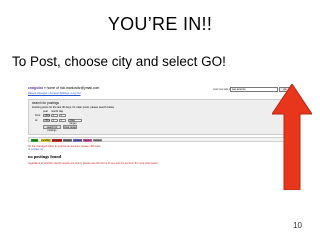 The height and width of the screenshot is (240, 320). What do you see at coordinates (222, 89) in the screenshot?
I see `post-in-label: post new ads in:` at bounding box center [222, 89].